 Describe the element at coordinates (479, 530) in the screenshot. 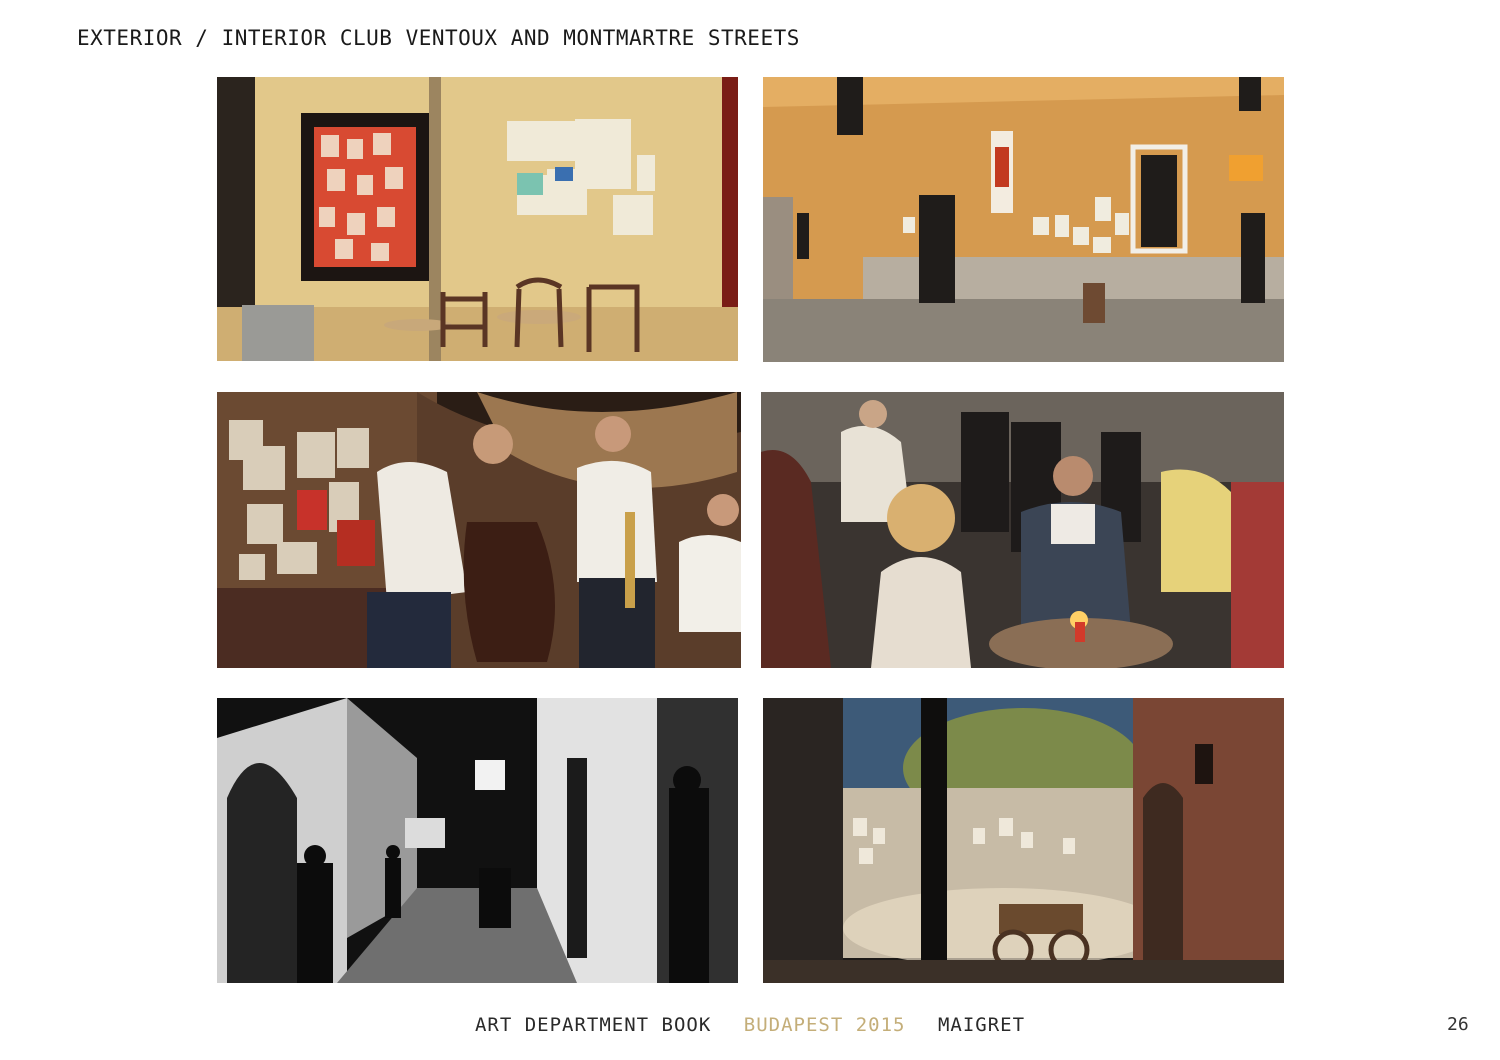

I see `photo-club-band` at that location.